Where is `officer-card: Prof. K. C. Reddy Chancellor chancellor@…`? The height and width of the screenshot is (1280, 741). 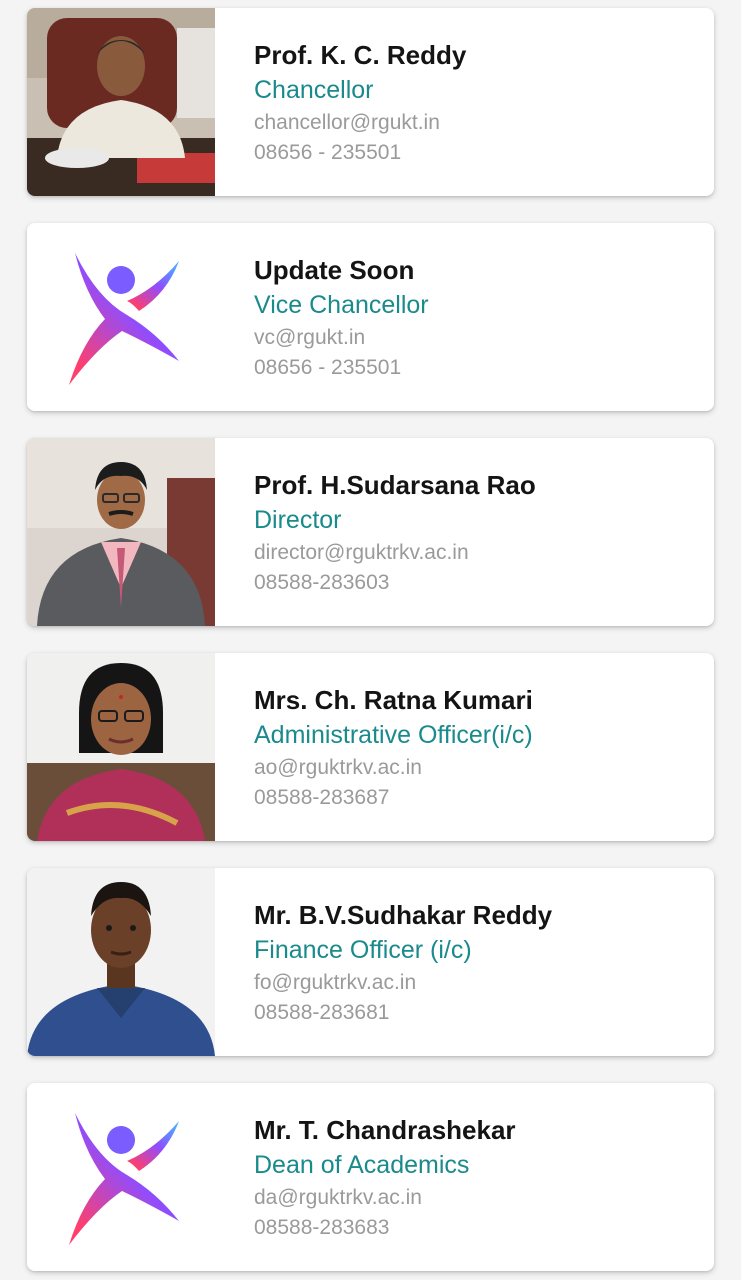 officer-card: Prof. K. C. Reddy Chancellor chancellor@… is located at coordinates (370, 102).